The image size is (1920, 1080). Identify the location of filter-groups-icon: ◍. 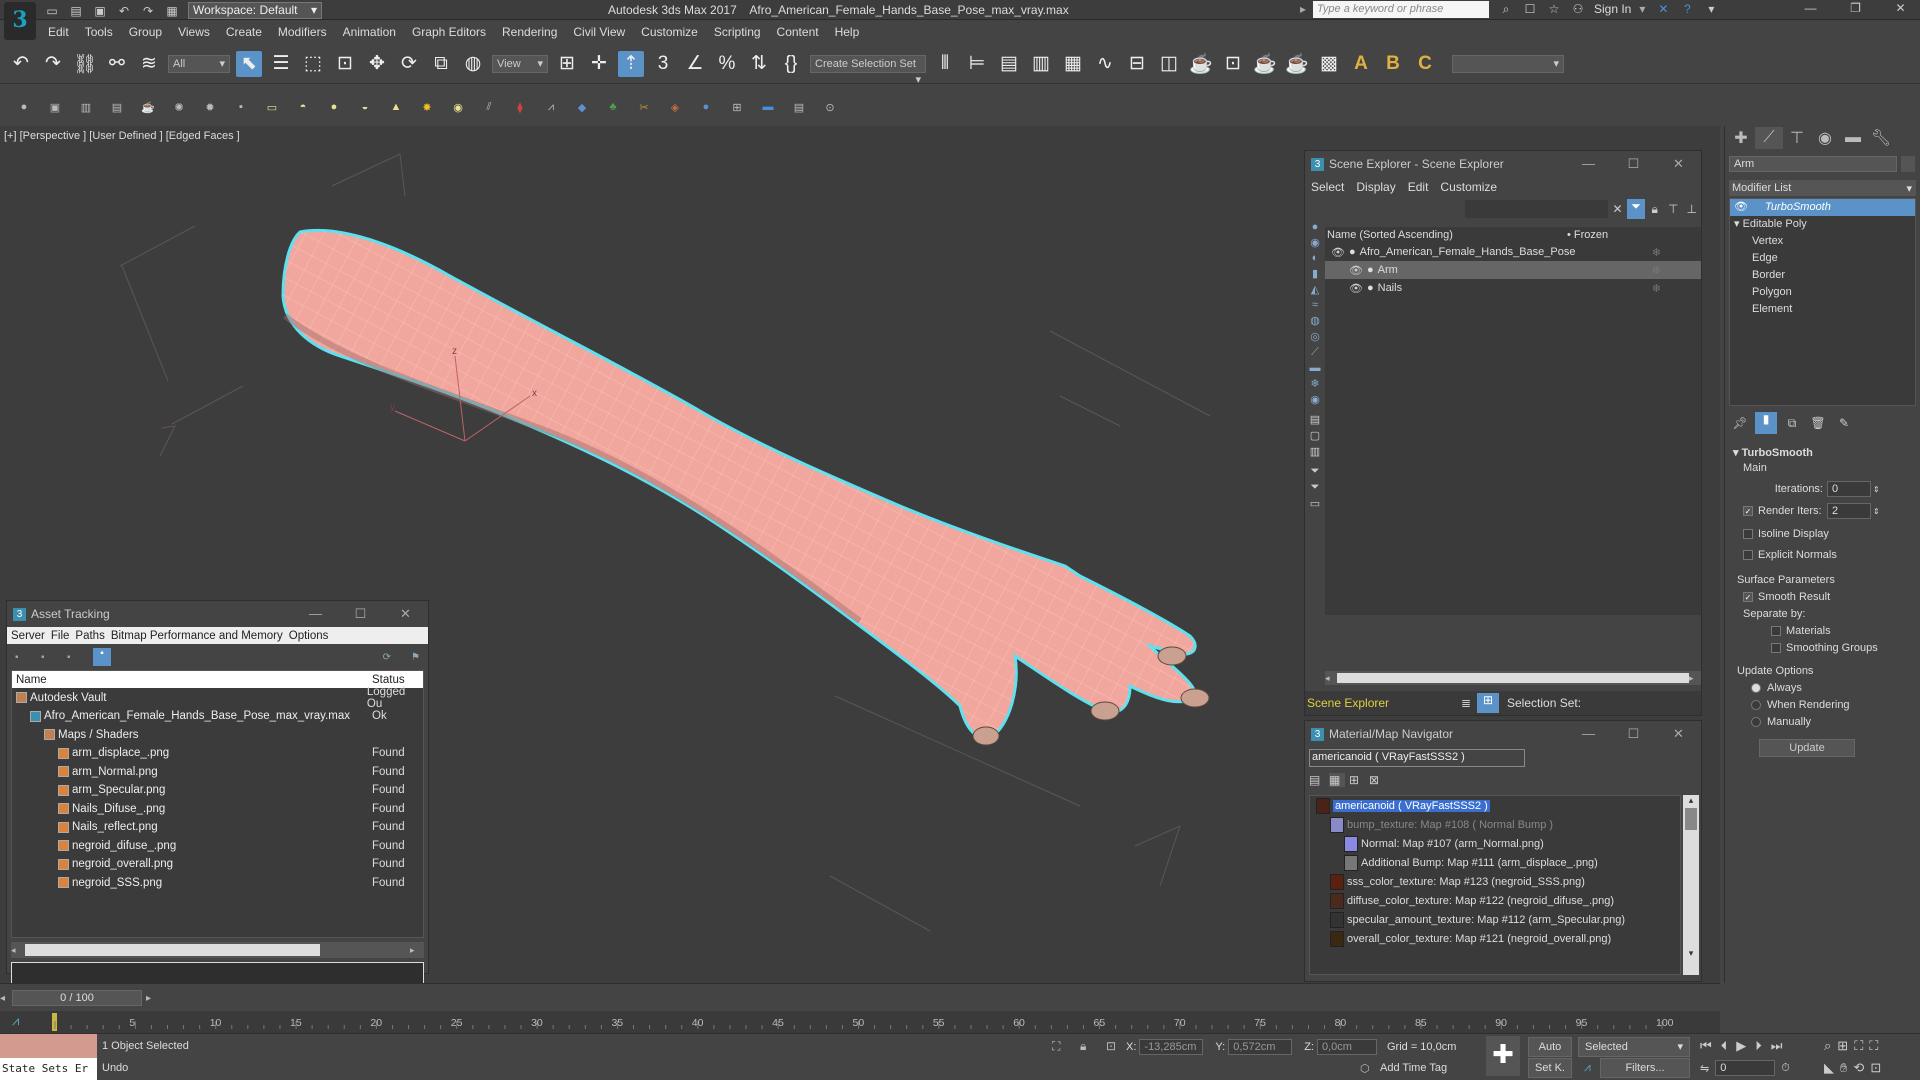
(1315, 320).